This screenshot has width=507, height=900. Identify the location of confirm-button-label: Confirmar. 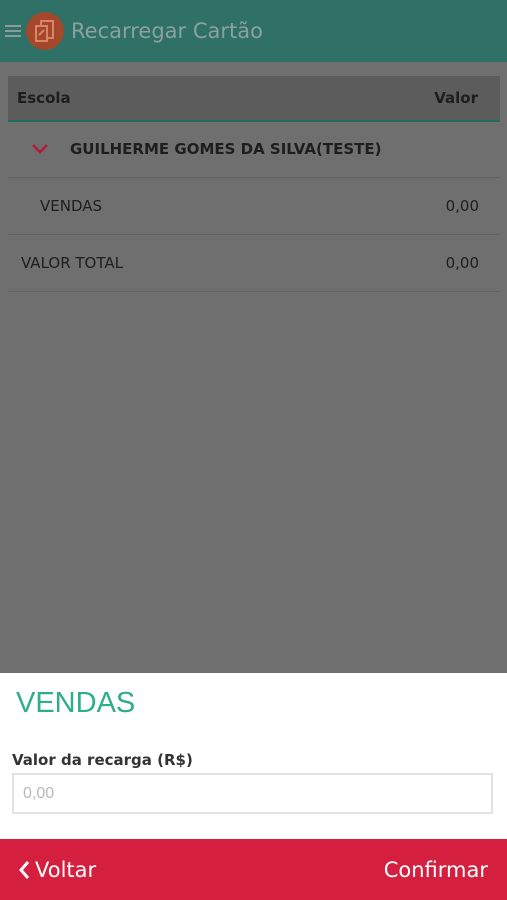
(435, 869).